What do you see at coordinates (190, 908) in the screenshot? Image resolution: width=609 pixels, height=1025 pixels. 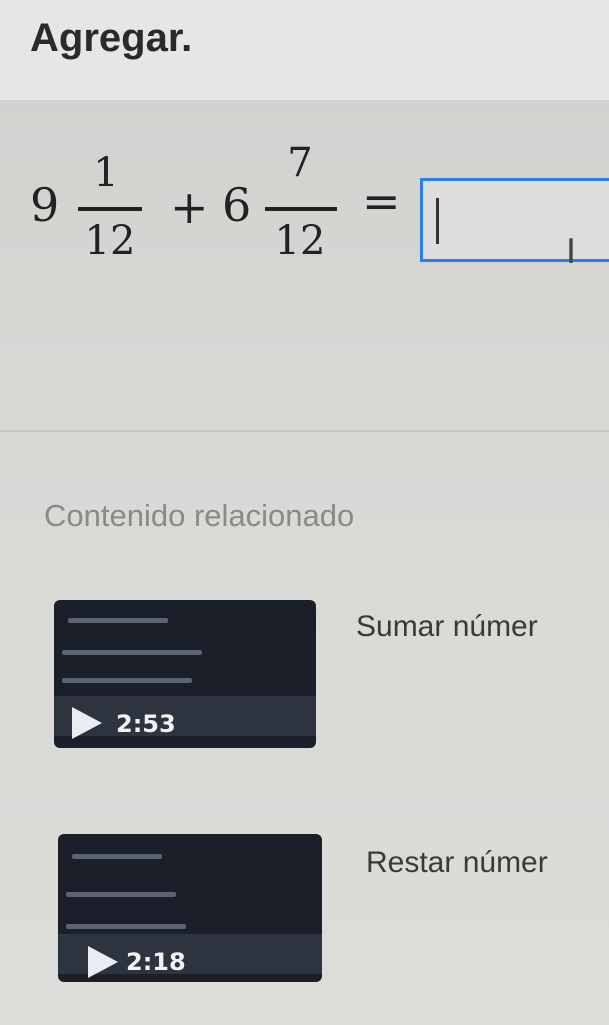 I see `video-thumbnail: 2:18` at bounding box center [190, 908].